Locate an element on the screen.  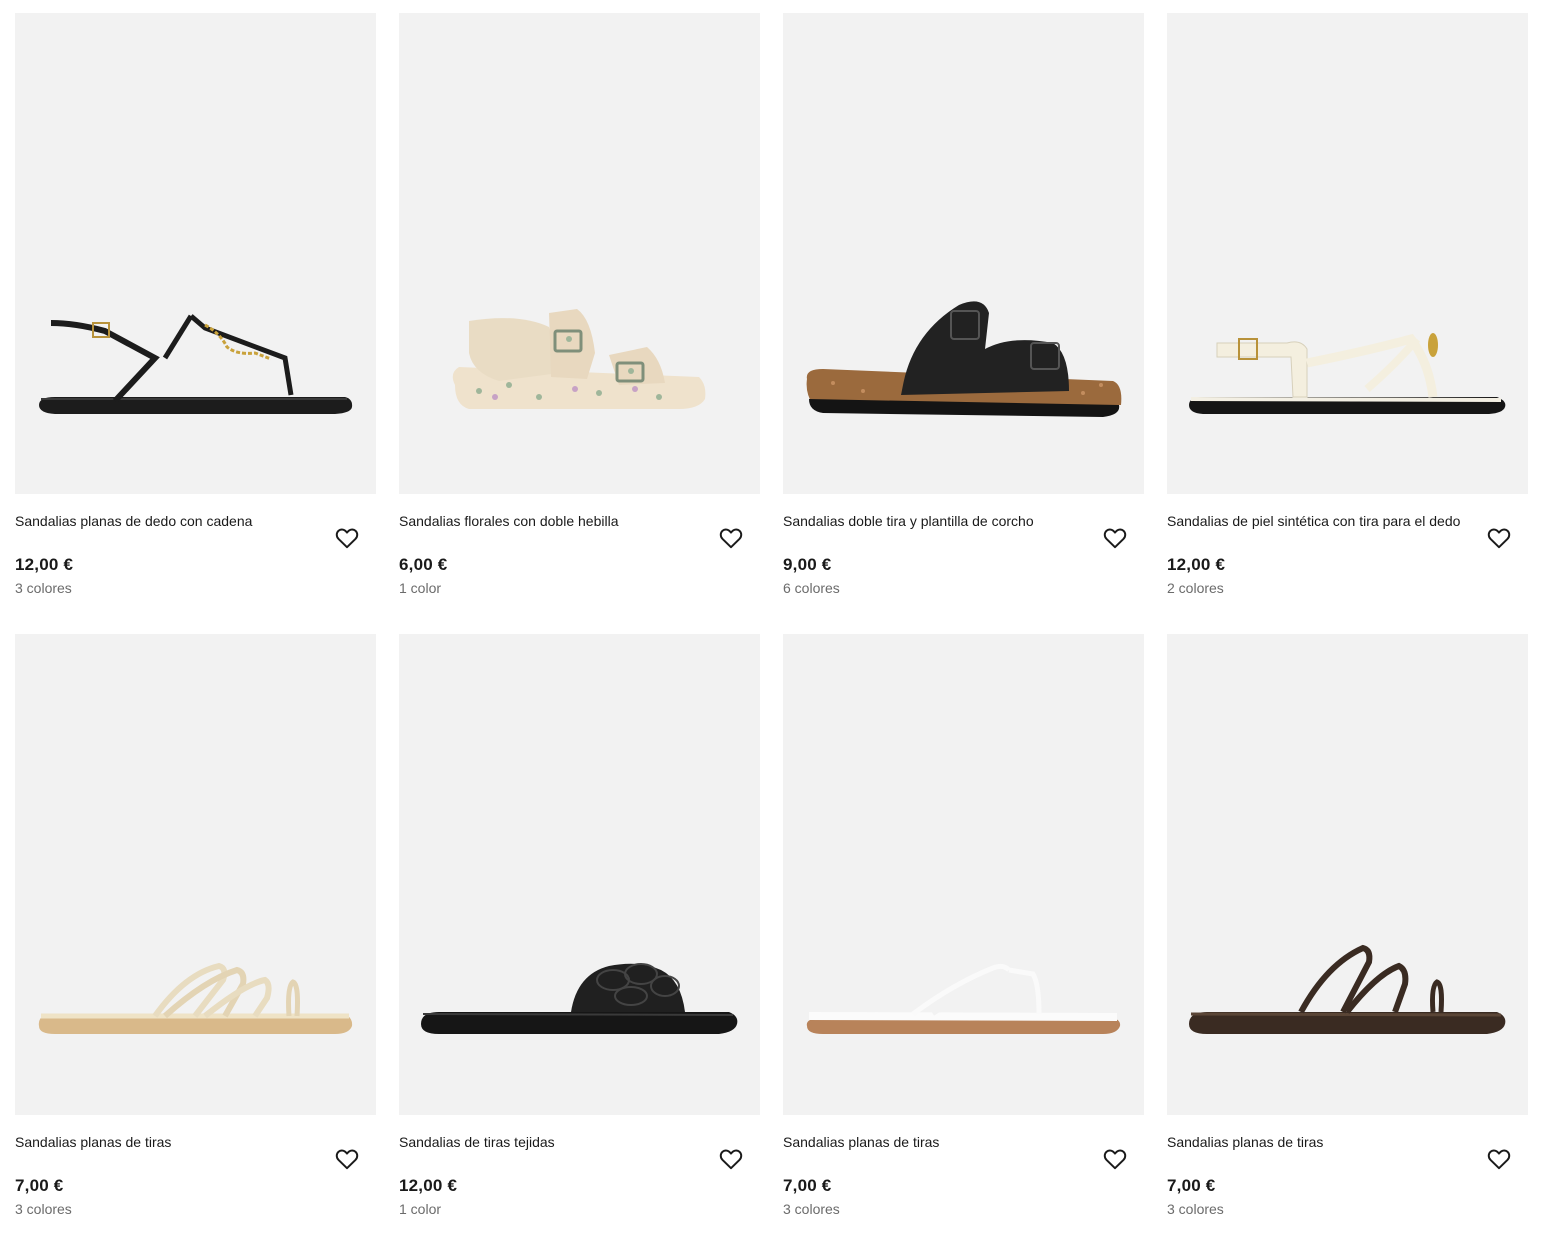
gold-strappy-flat-sandal-icon is located at coordinates (195, 998).